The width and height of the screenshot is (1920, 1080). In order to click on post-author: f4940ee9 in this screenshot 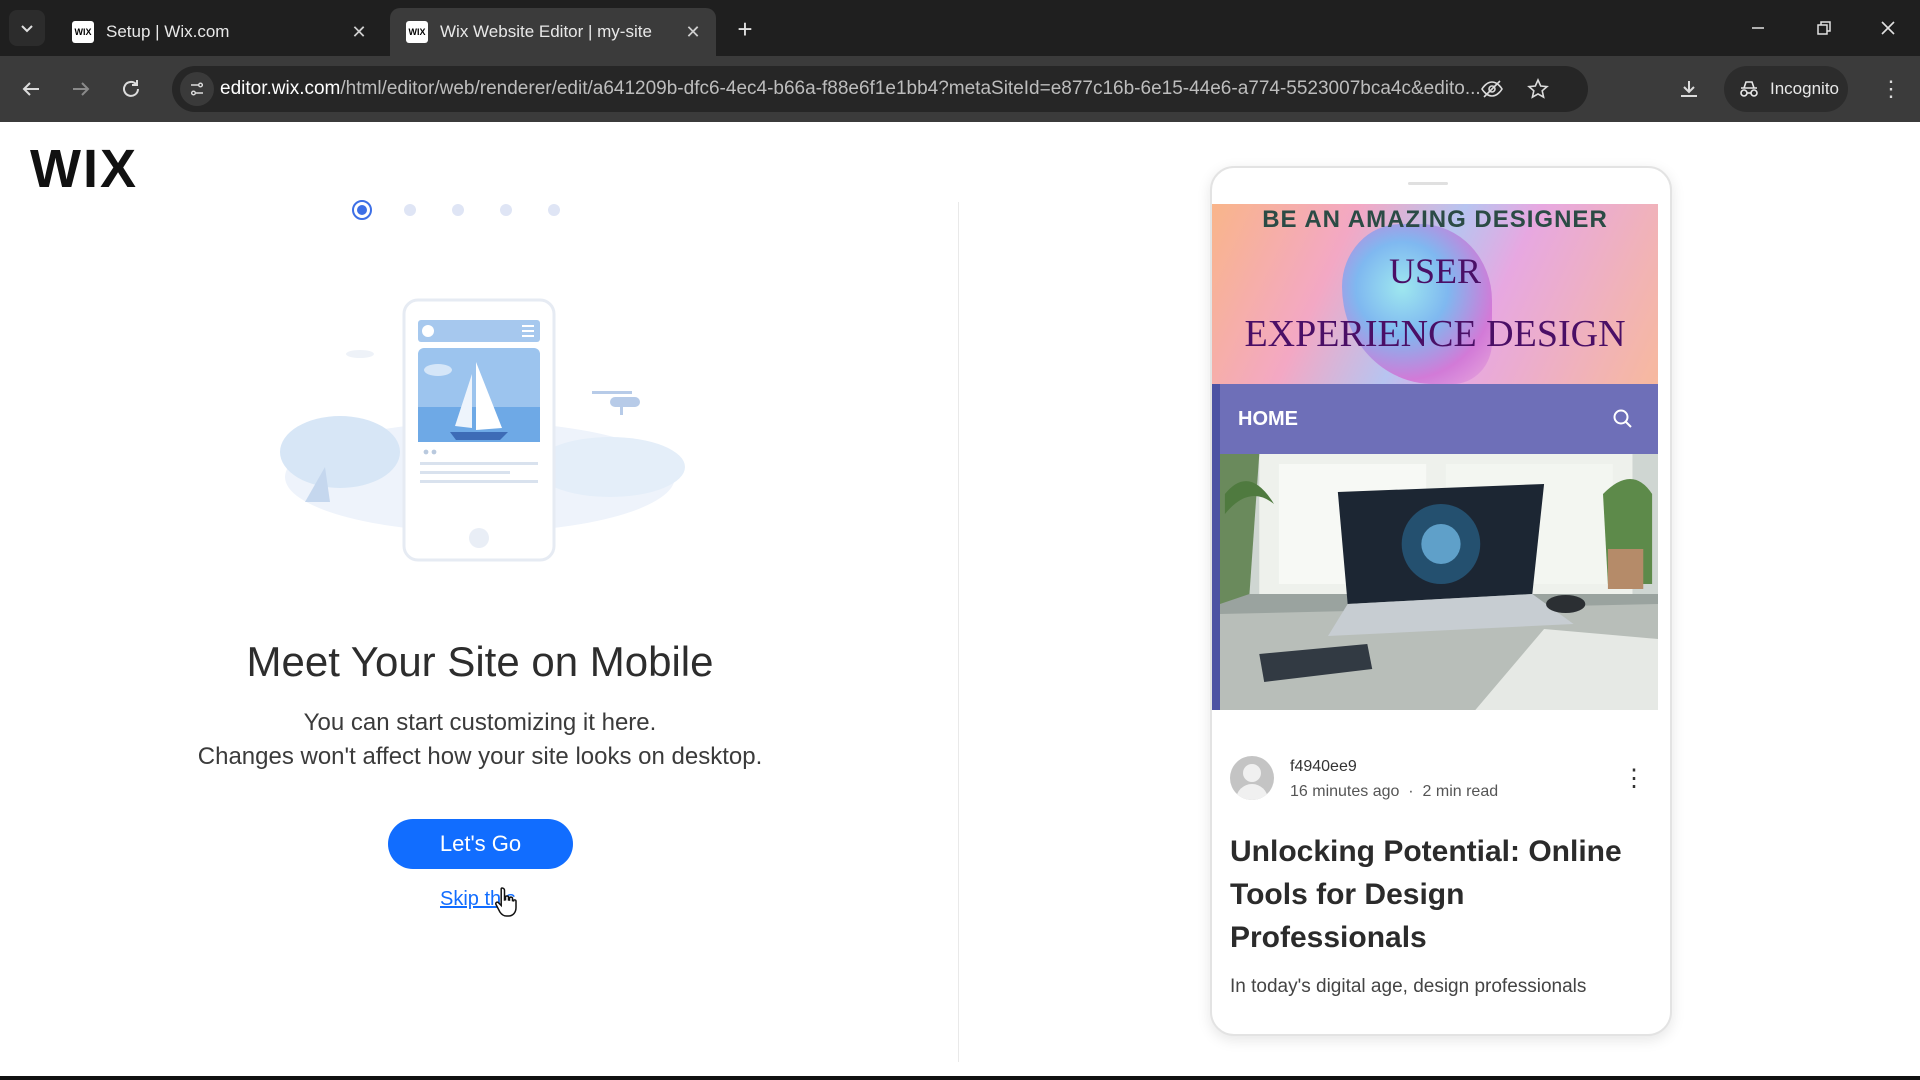, I will do `click(1323, 767)`.